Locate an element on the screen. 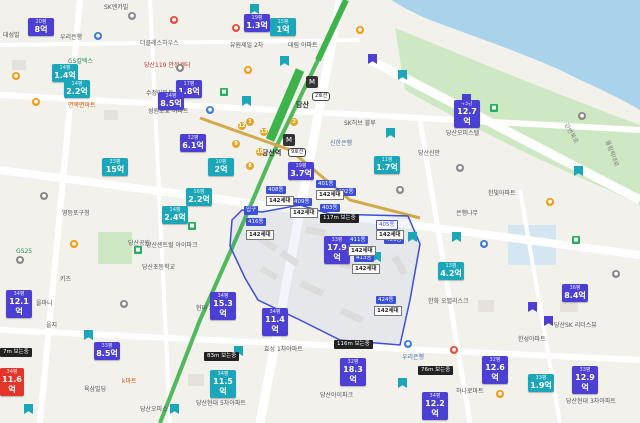 Image resolution: width=640 pixels, height=423 pixels. price-marker: 32평 18.3억 is located at coordinates (353, 372).